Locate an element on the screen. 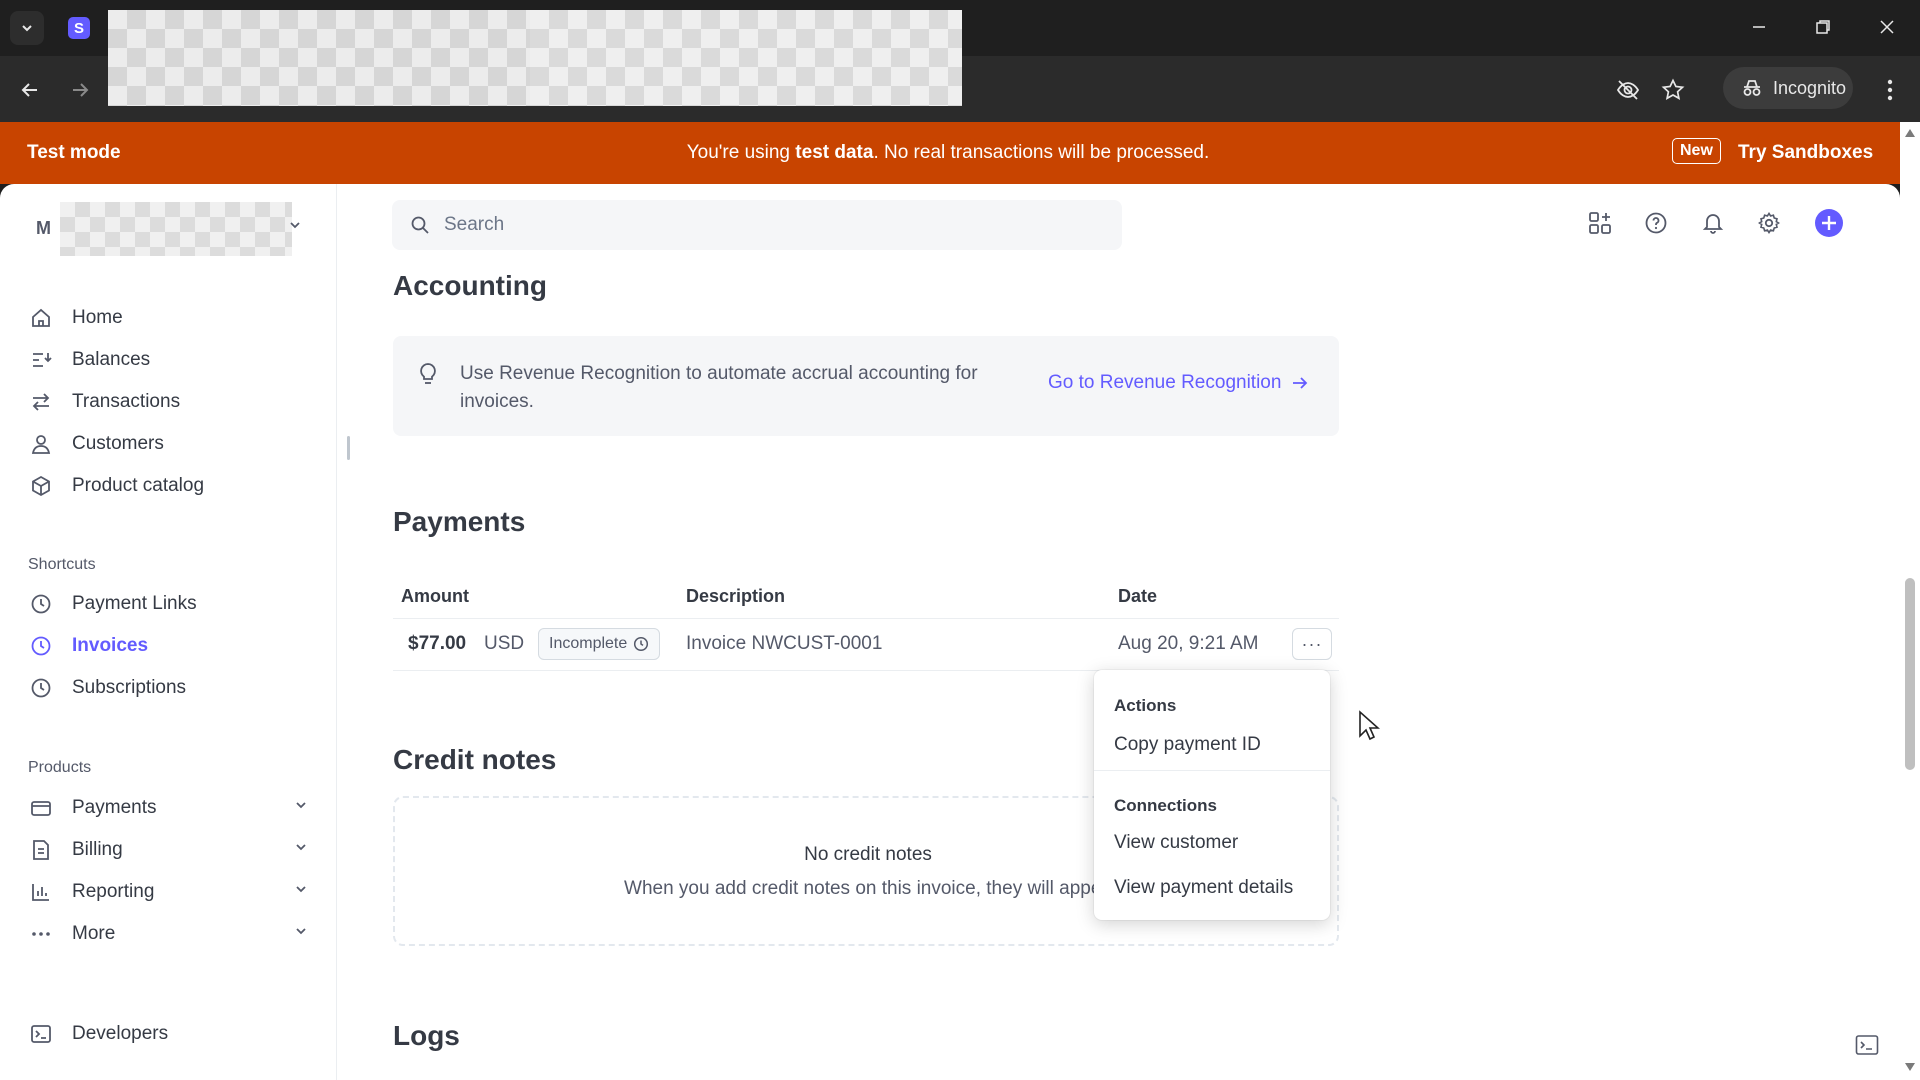 The width and height of the screenshot is (1920, 1080). back-button is located at coordinates (30, 90).